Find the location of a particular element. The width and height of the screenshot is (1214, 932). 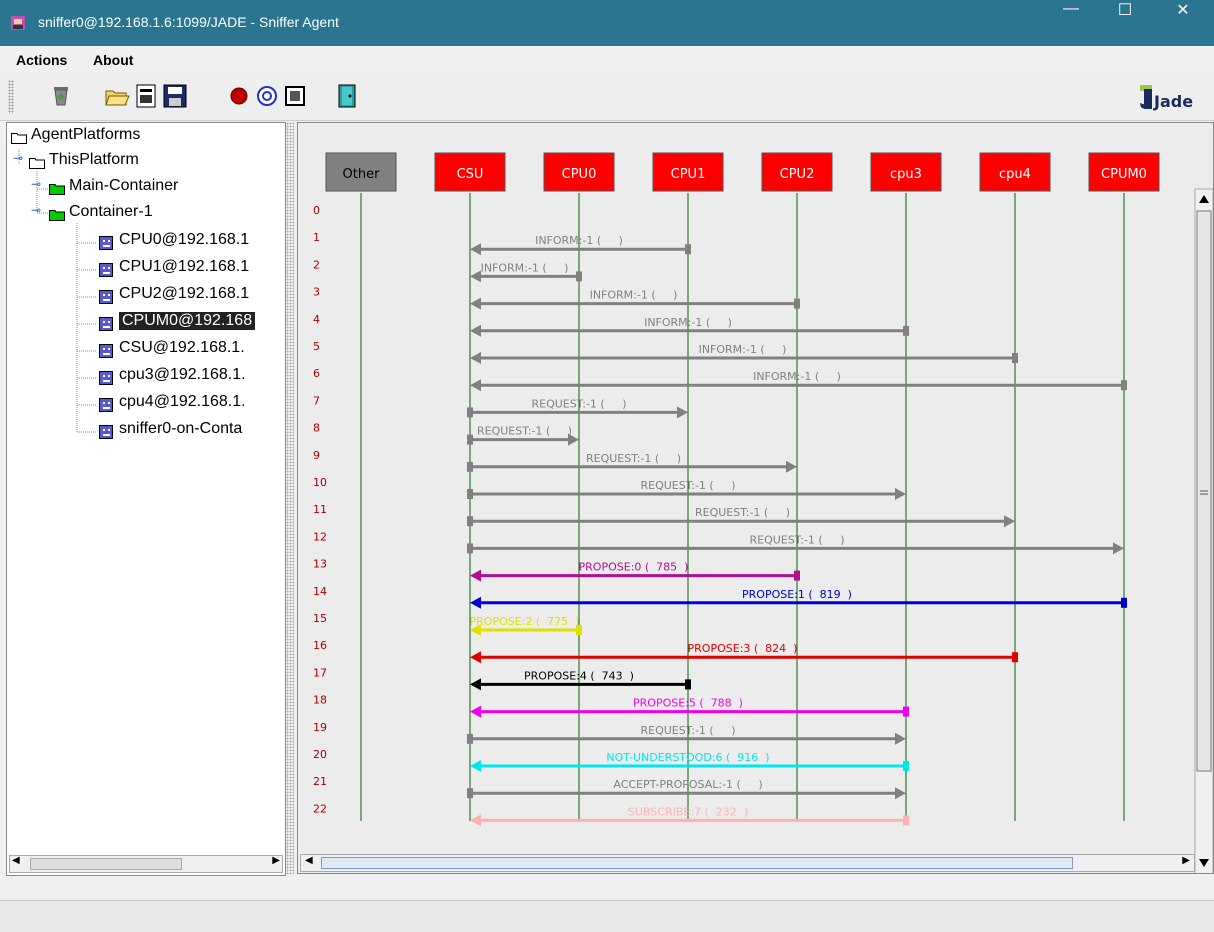

message-arrow: PROPOSE:4 ( 743 ) is located at coordinates (580, 680).